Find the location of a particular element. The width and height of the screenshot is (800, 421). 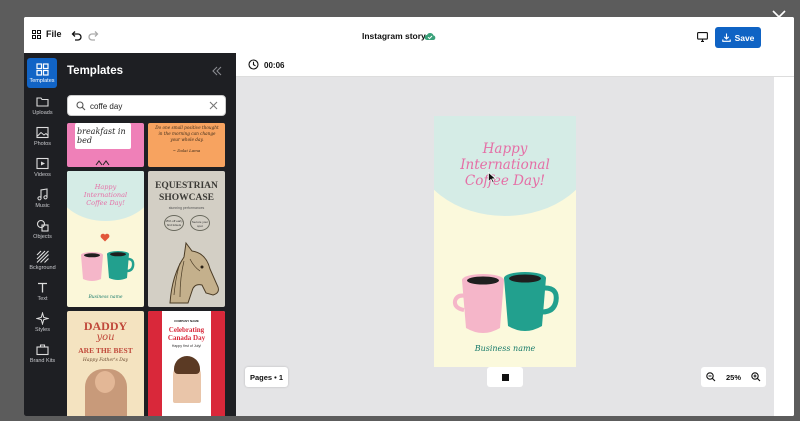

horse-head-illustration is located at coordinates (194, 272).